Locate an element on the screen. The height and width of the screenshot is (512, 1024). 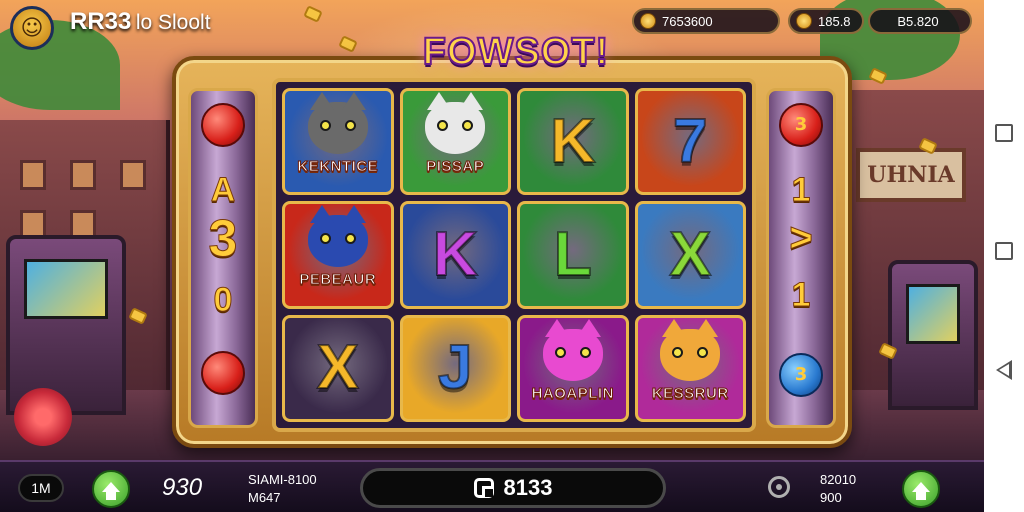
pillar-symbol: A is located at coordinates (223, 190).